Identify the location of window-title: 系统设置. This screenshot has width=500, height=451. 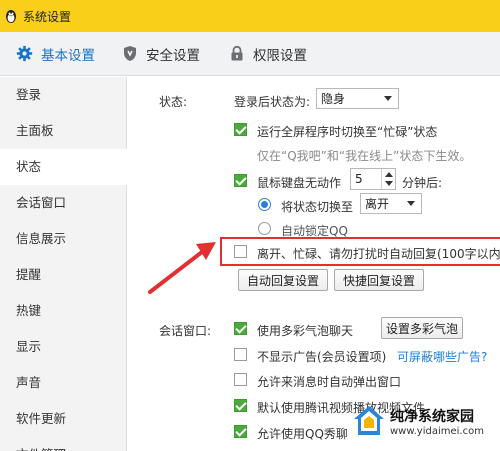
(47, 16).